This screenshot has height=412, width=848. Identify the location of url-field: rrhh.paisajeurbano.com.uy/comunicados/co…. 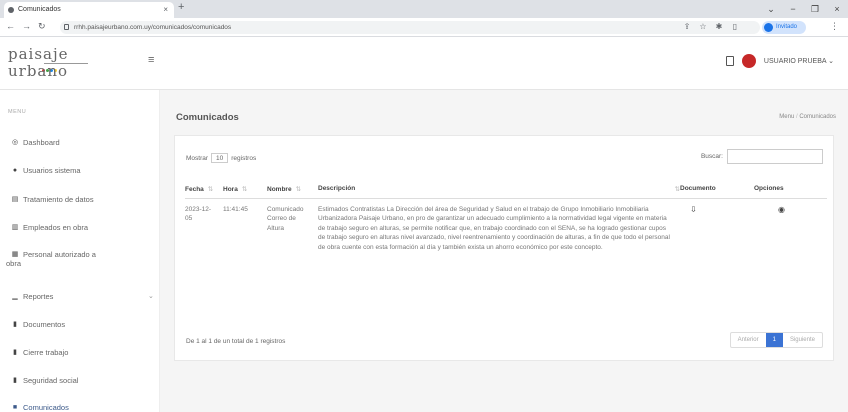
(410, 27).